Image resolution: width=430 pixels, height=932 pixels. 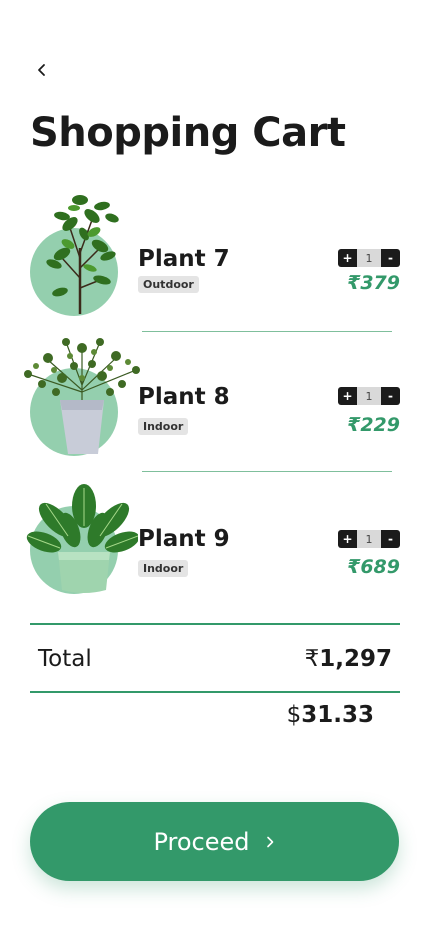 I want to click on total-amount-inr: ₹1,297, so click(x=348, y=659).